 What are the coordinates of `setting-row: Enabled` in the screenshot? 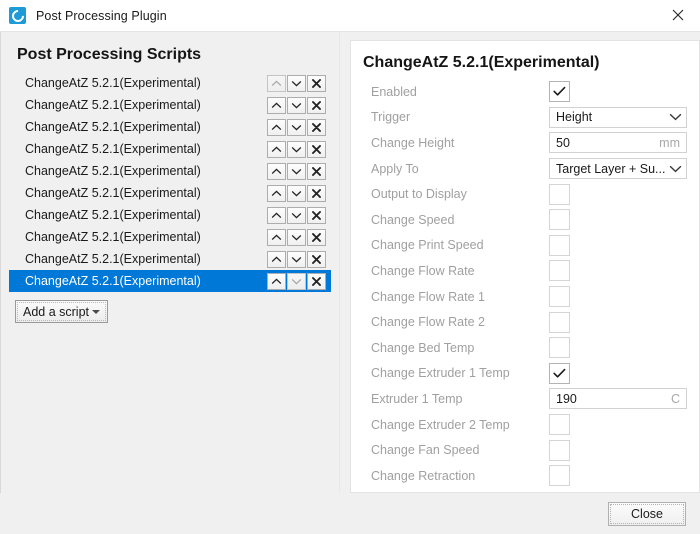 It's located at (524, 92).